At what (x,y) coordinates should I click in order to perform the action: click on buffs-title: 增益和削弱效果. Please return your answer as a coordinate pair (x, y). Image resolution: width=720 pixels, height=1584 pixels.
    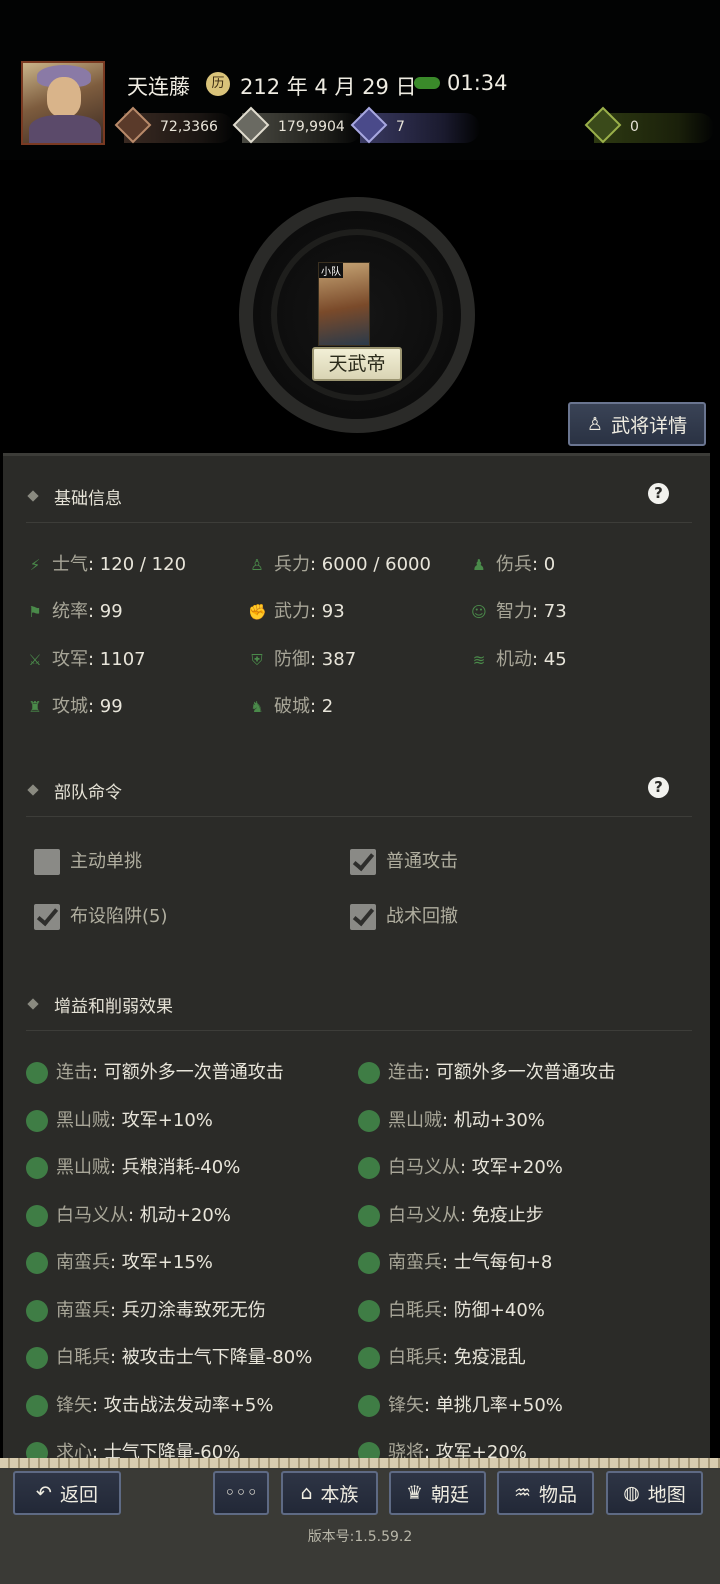
    Looking at the image, I should click on (113, 1007).